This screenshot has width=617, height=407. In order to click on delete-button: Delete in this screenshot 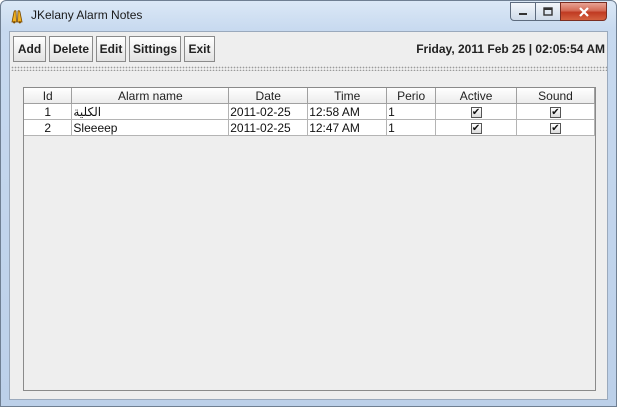, I will do `click(71, 49)`.